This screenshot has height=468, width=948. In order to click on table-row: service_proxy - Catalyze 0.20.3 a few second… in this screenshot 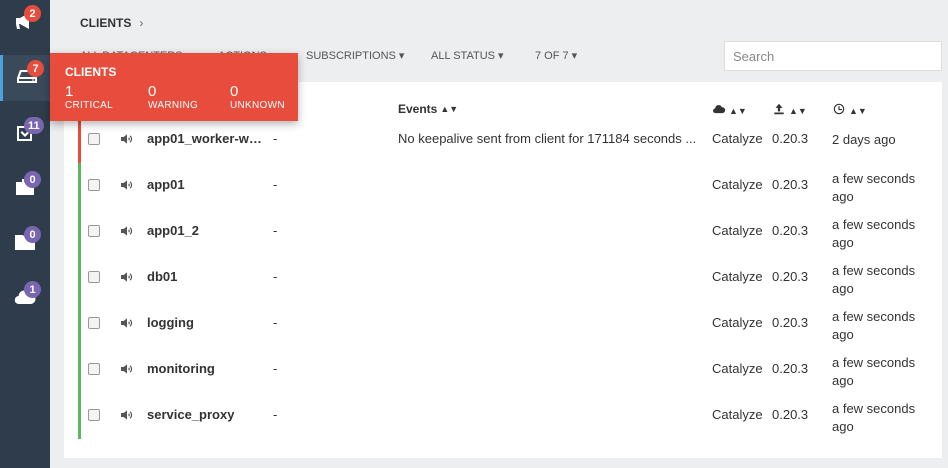, I will do `click(508, 416)`.